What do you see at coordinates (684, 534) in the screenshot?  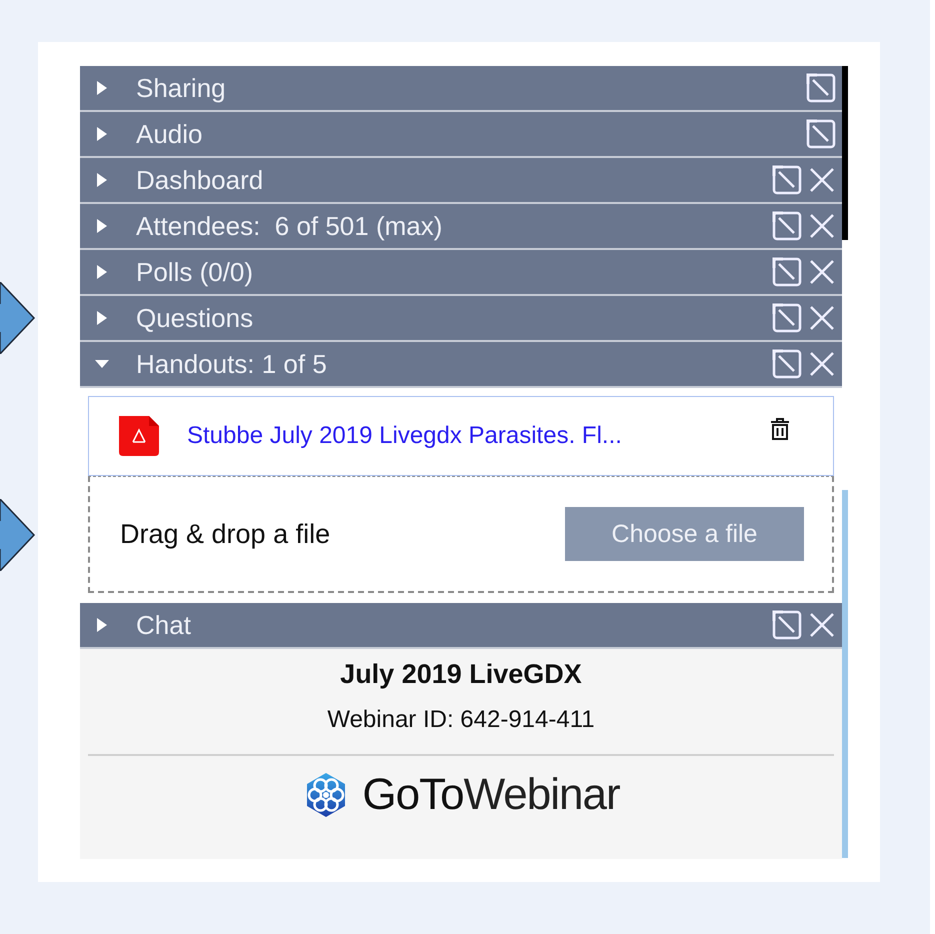 I see `choose-file-button: Choose a file` at bounding box center [684, 534].